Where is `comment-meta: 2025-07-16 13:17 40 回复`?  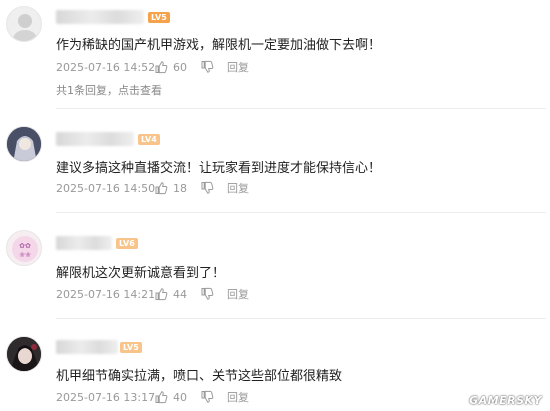
comment-meta: 2025-07-16 13:17 40 回复 is located at coordinates (152, 397).